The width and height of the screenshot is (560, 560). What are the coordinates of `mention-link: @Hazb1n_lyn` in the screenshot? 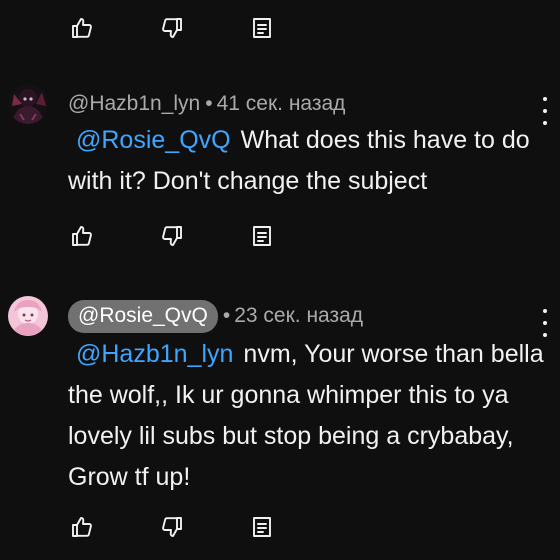 It's located at (154, 354).